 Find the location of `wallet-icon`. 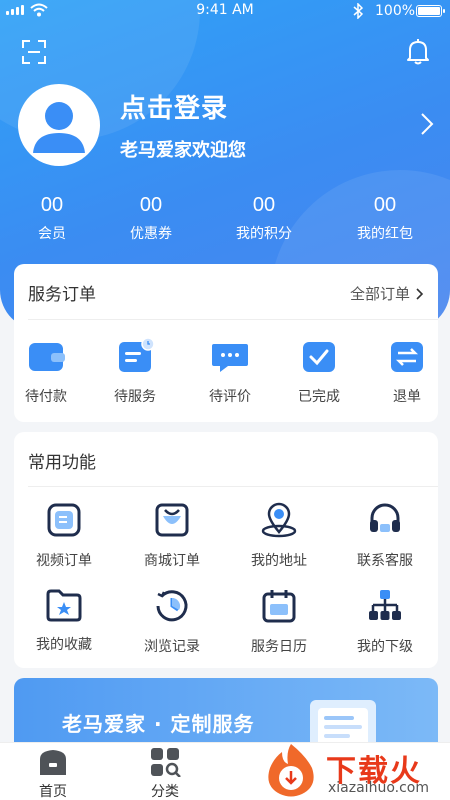

wallet-icon is located at coordinates (47, 357).